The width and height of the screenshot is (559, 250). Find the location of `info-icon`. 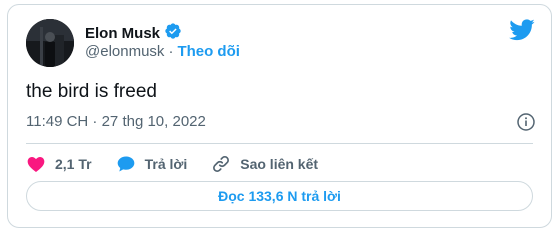

info-icon is located at coordinates (526, 122).